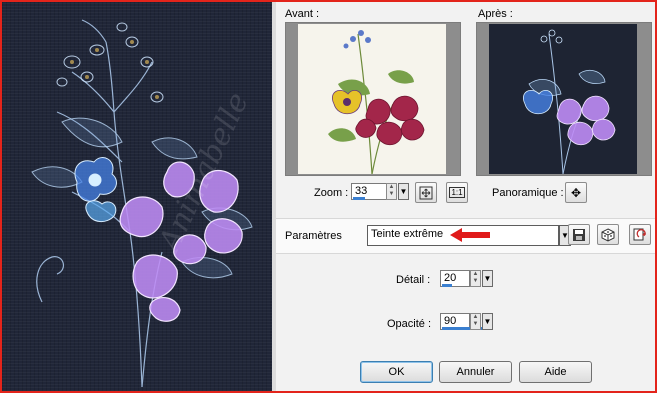 The height and width of the screenshot is (393, 657). What do you see at coordinates (302, 14) in the screenshot?
I see `before-label: Avant :` at bounding box center [302, 14].